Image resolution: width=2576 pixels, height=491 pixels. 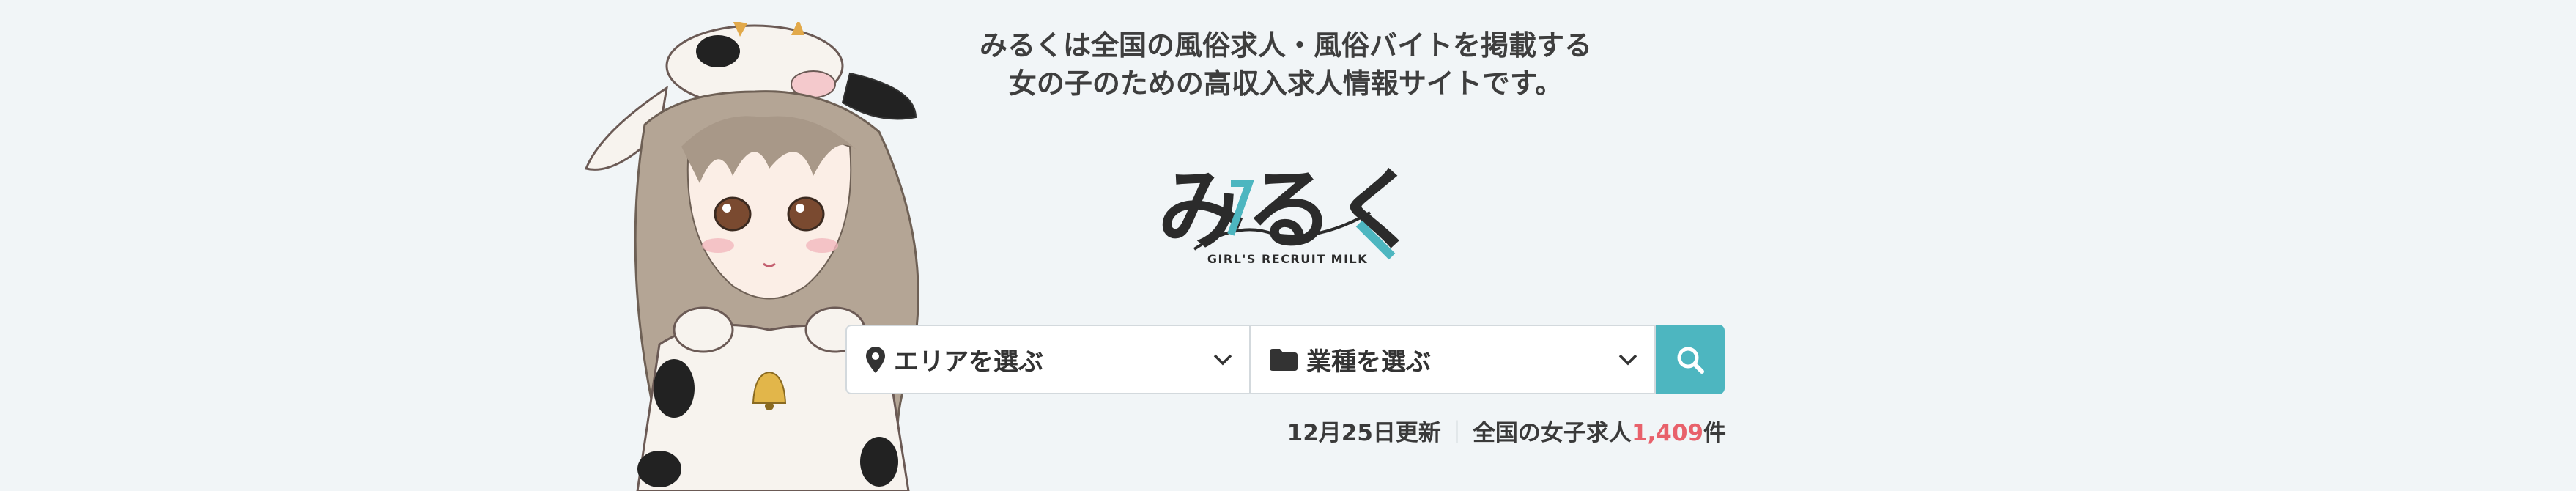 I want to click on job-count: 1,409, so click(x=1667, y=433).